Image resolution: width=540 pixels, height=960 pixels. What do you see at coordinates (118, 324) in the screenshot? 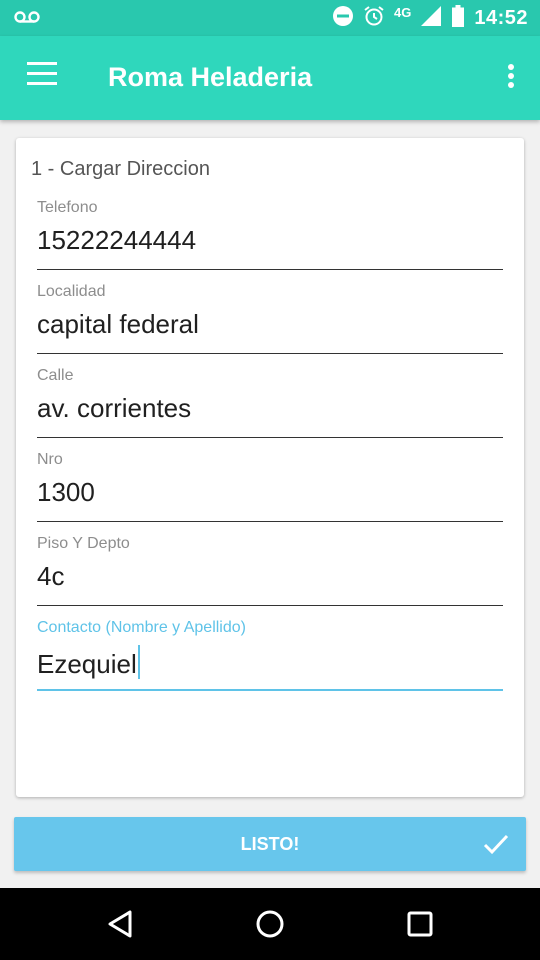
I see `localidad-input: capital federal` at bounding box center [118, 324].